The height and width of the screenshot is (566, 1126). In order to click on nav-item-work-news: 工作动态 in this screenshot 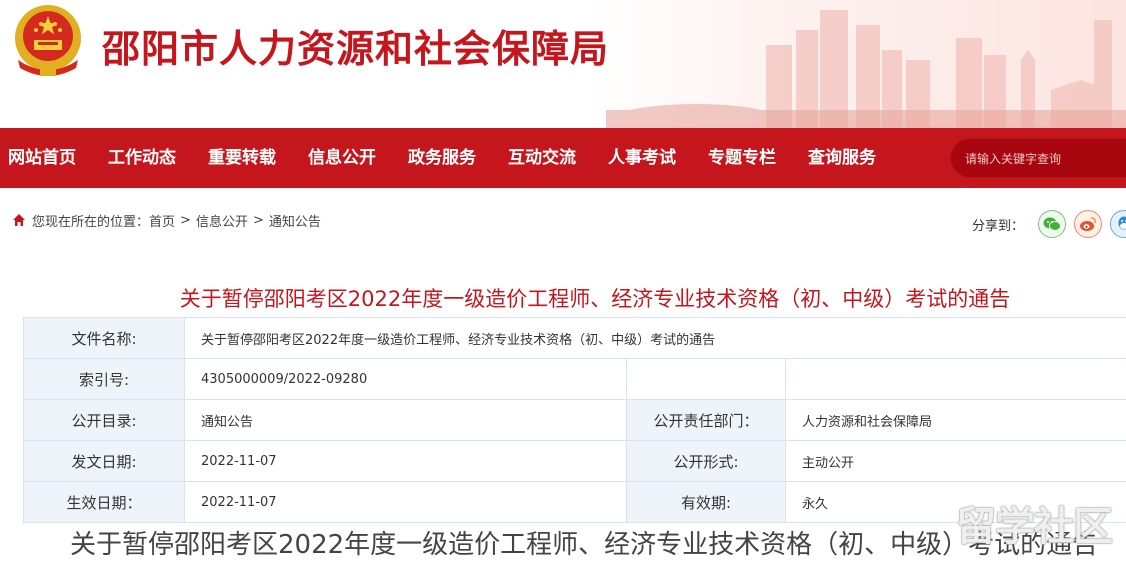, I will do `click(142, 158)`.